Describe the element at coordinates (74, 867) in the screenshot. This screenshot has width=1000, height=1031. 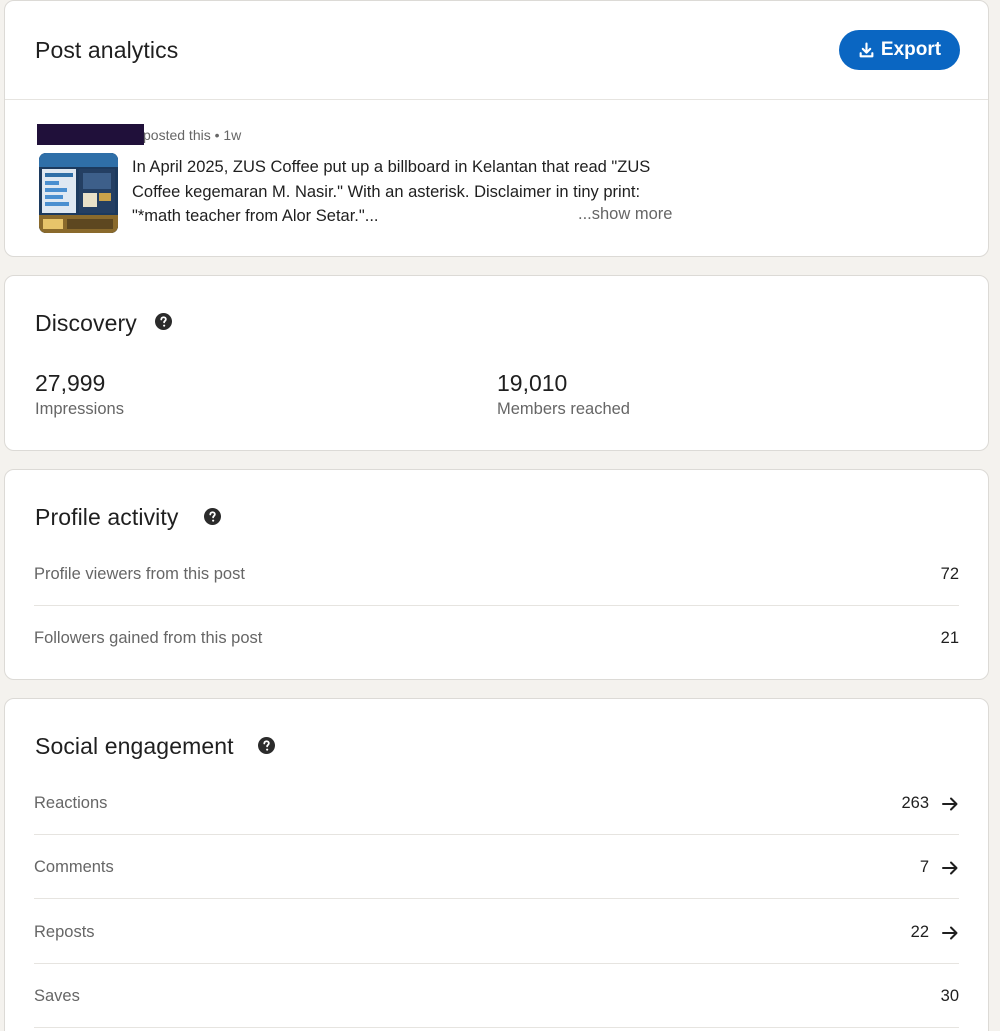
I see `row-label: Comments` at that location.